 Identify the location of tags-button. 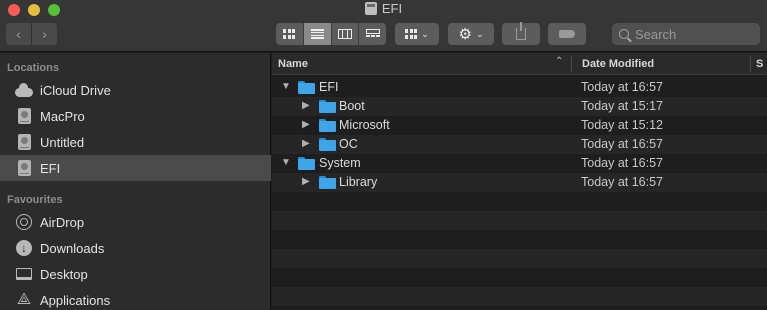
(567, 34).